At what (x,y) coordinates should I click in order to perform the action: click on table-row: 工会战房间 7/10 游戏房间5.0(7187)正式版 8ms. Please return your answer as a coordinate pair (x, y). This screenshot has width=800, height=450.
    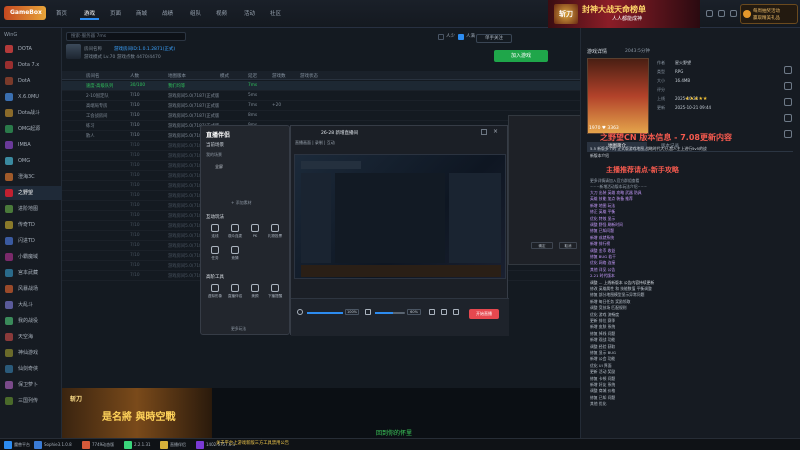
    Looking at the image, I should click on (321, 116).